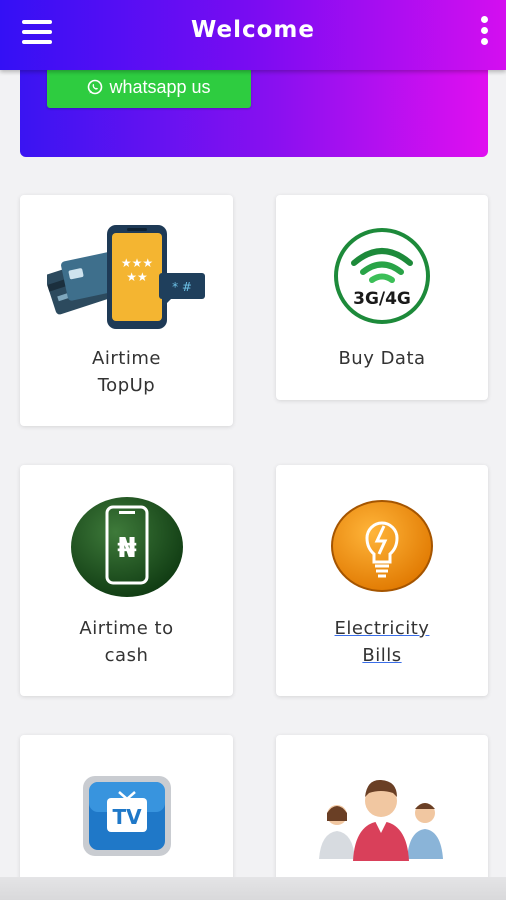 The image size is (506, 900). What do you see at coordinates (382, 276) in the screenshot?
I see `data-3g4g-icon: 3G/4G` at bounding box center [382, 276].